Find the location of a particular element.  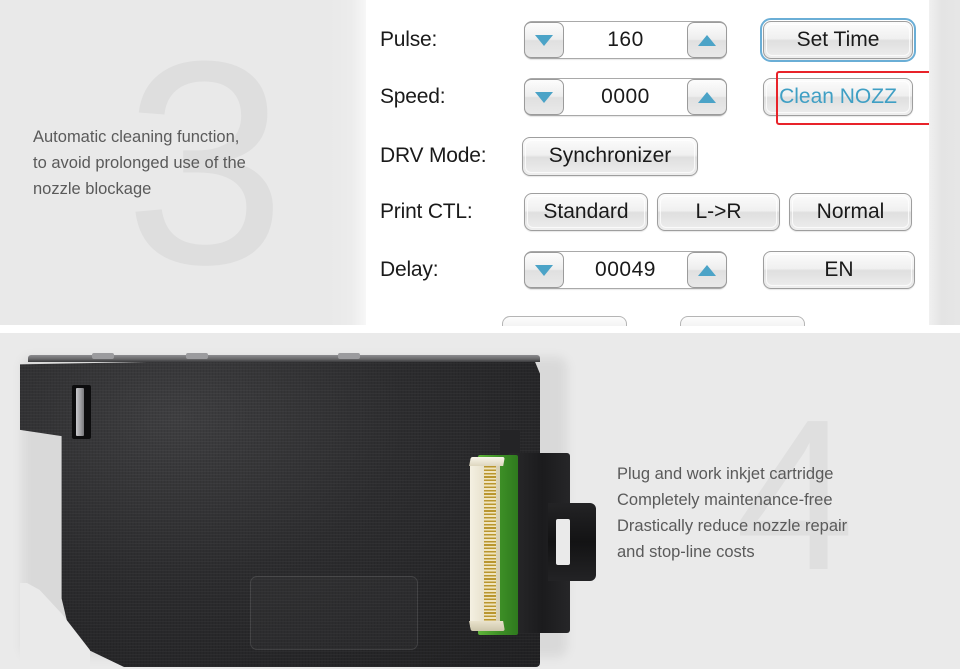

speed-decrement-button is located at coordinates (544, 97).